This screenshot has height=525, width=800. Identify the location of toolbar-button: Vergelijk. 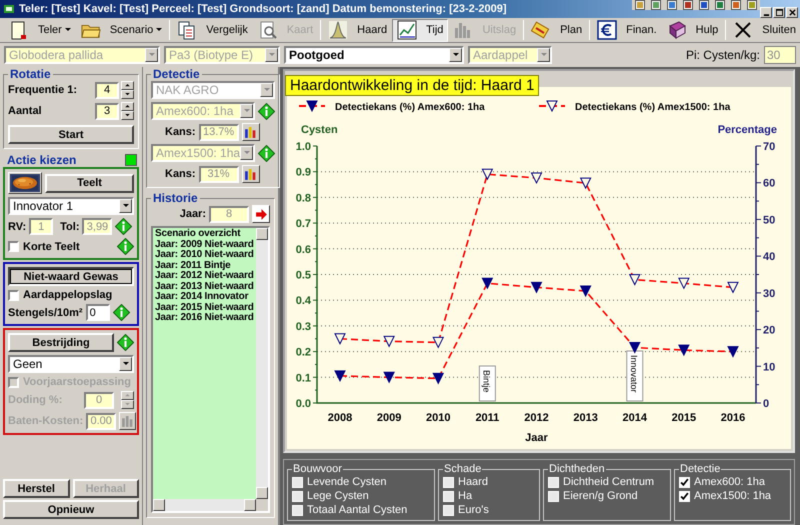
(212, 30).